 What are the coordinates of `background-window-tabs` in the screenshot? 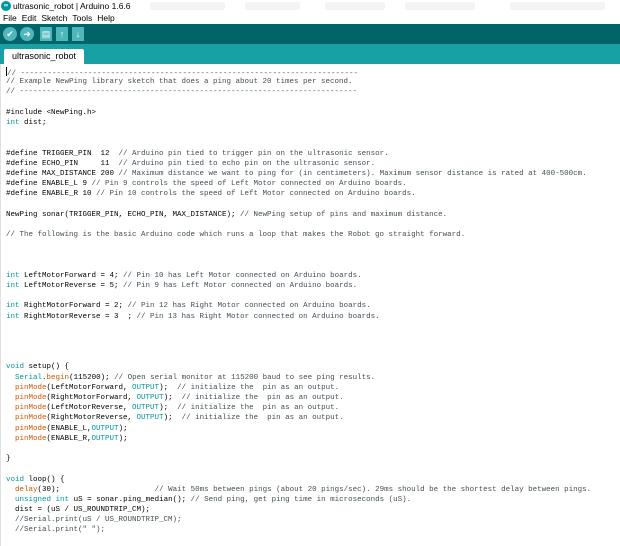 It's located at (385, 6).